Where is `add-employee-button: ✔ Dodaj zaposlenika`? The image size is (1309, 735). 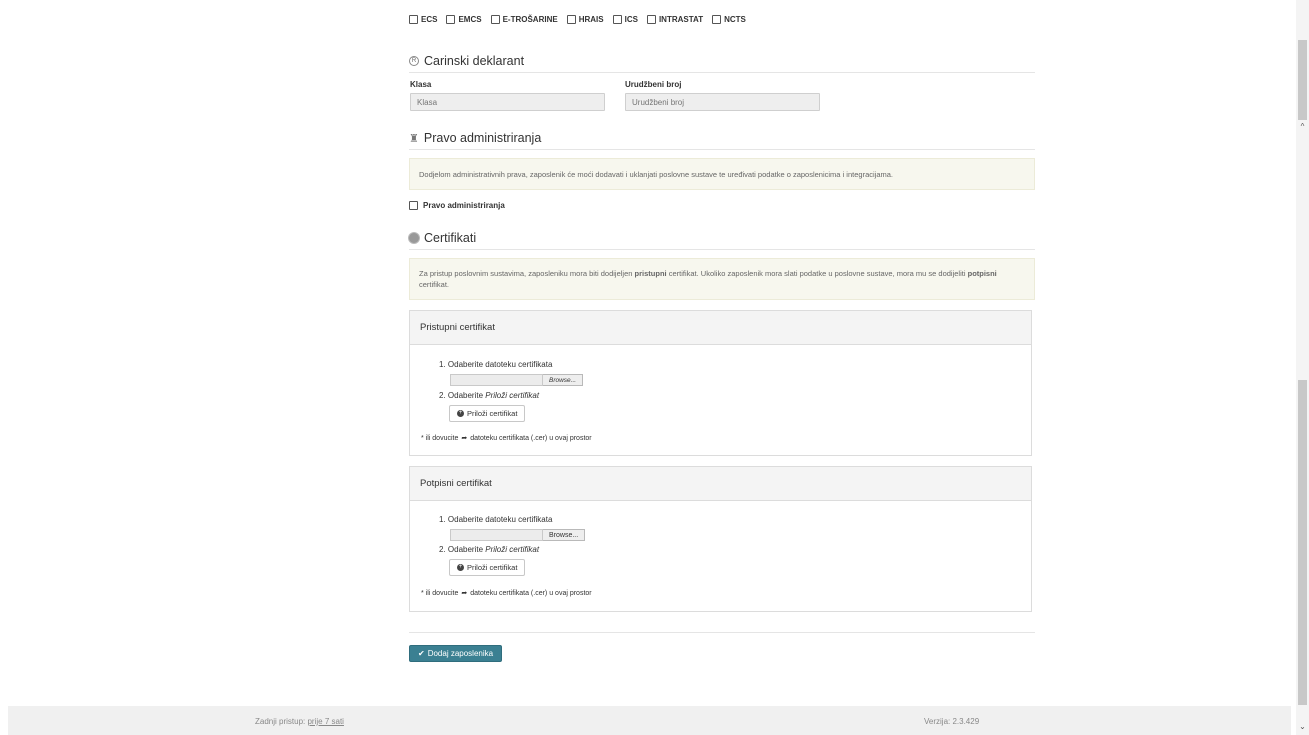
add-employee-button: ✔ Dodaj zaposlenika is located at coordinates (456, 653).